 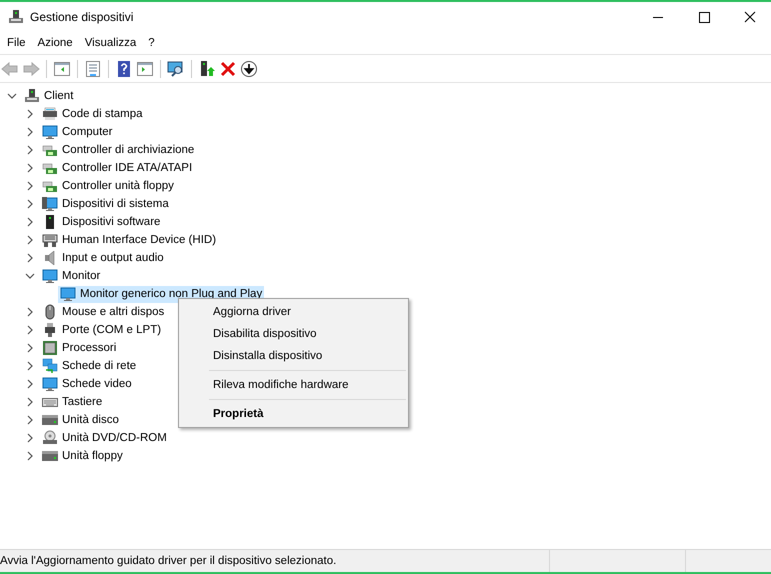 I want to click on menu-item: Disabilita dispositivo, so click(x=293, y=334).